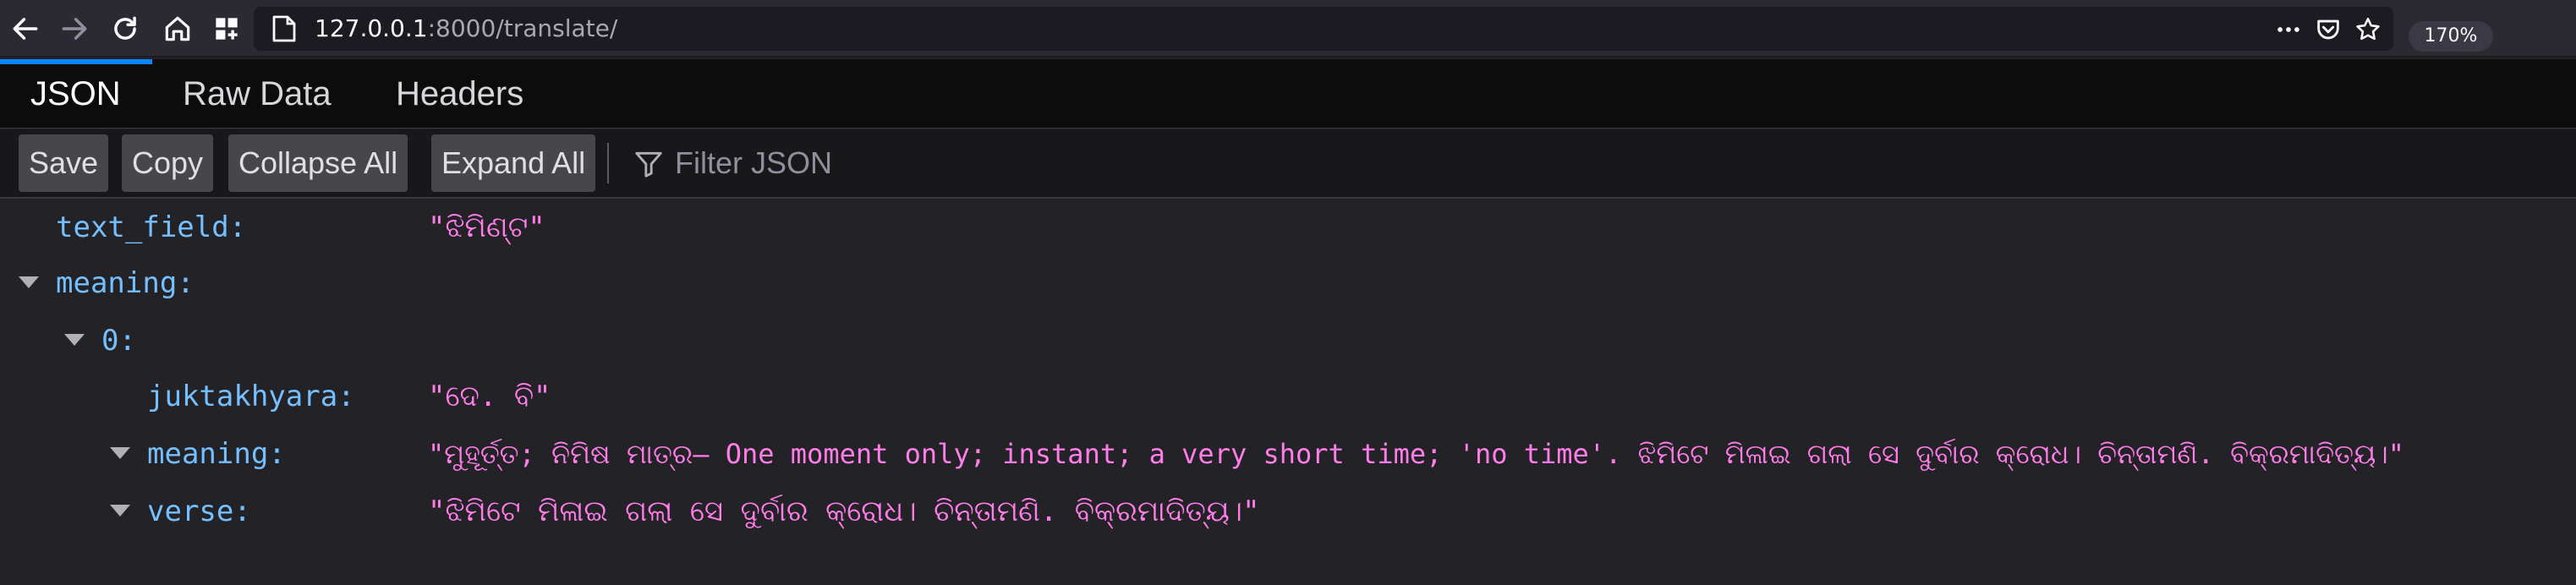  I want to click on tree-row-item-0: 0:, so click(1288, 341).